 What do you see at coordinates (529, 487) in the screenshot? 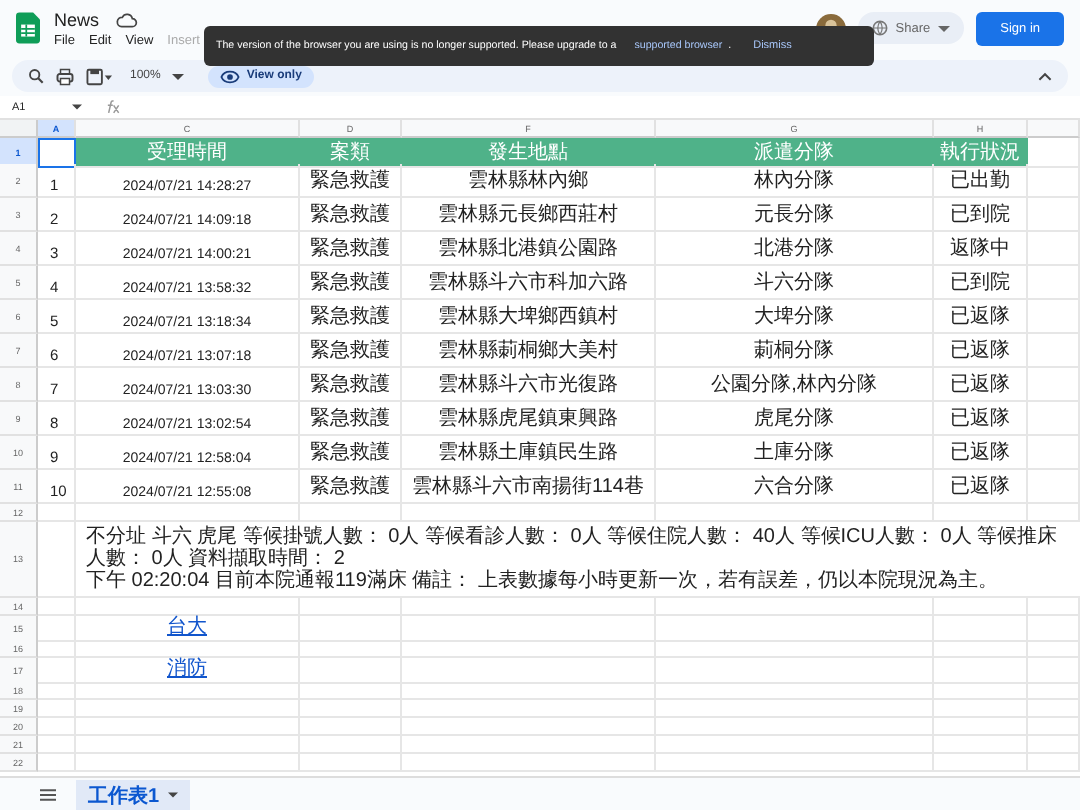
I see `table-cell: 雲林縣斗六市南揚街114巷` at bounding box center [529, 487].